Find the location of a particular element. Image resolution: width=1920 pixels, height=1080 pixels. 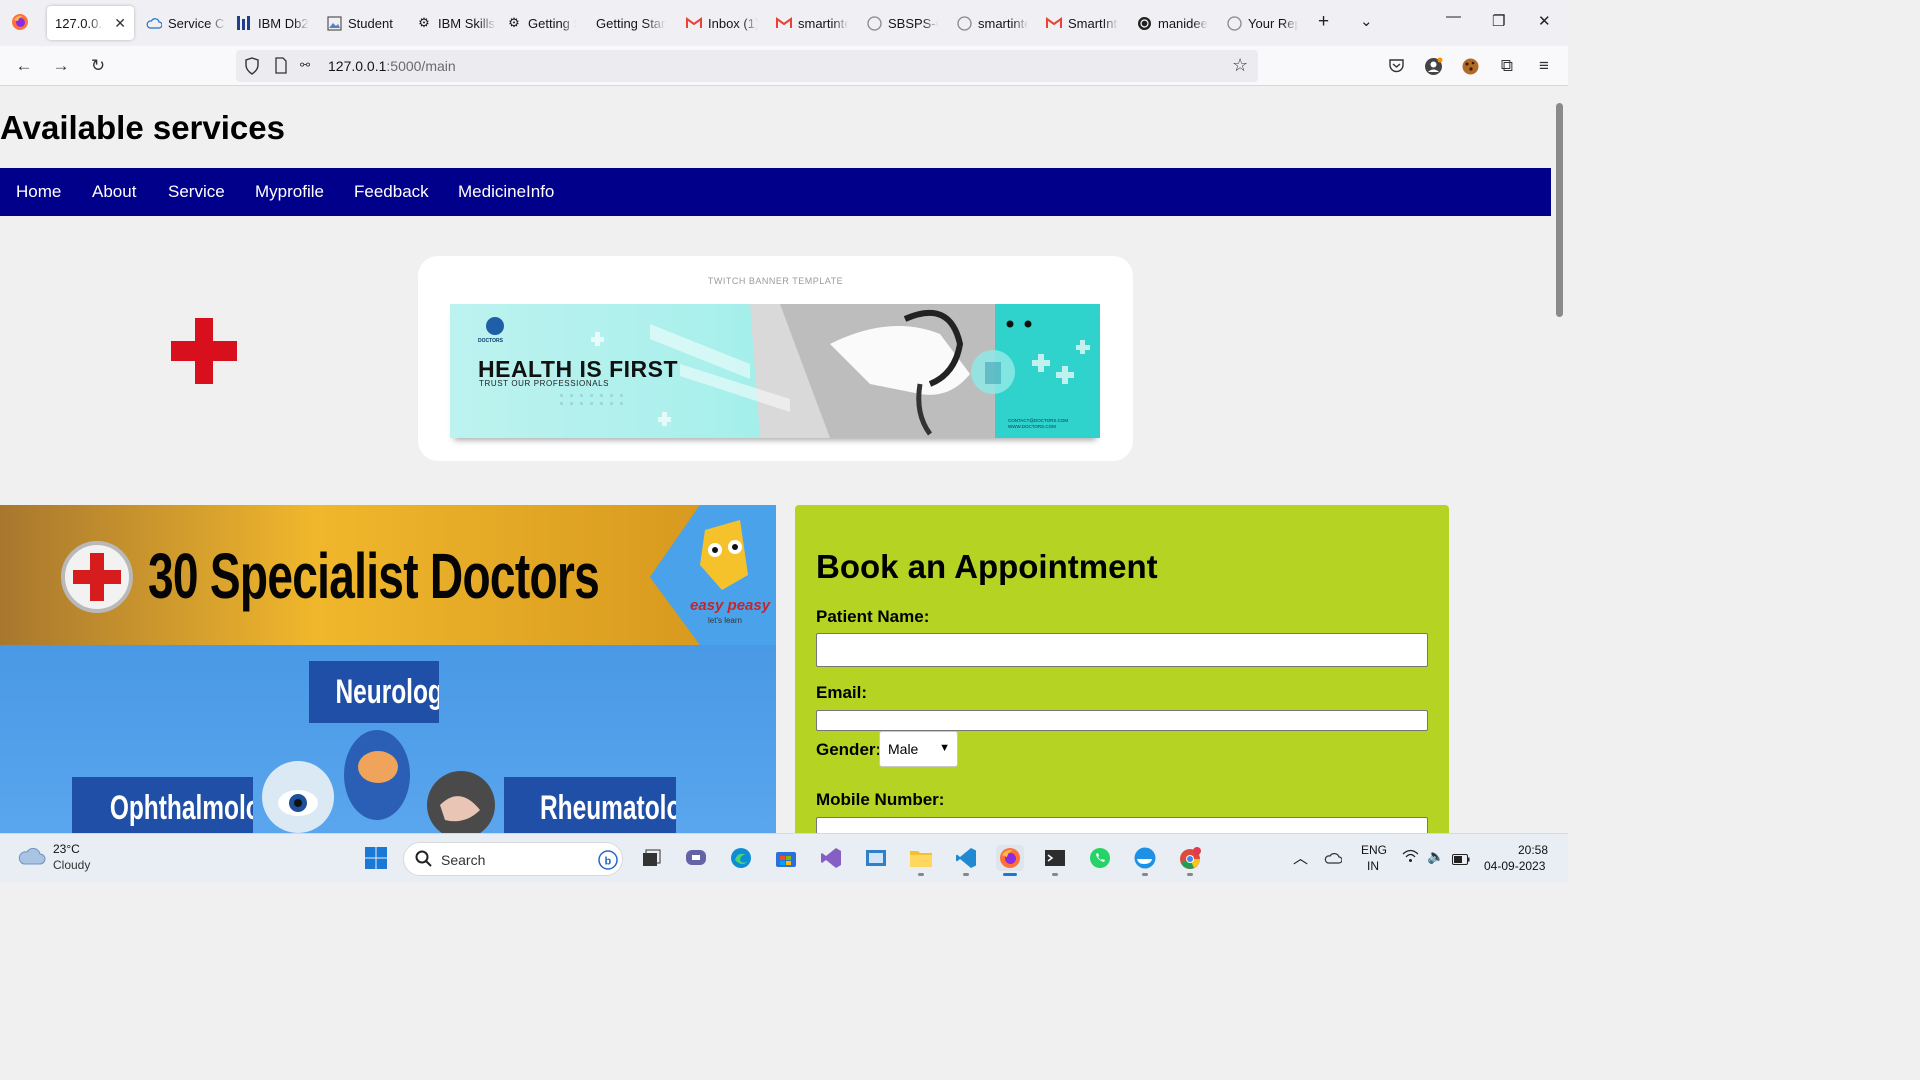

terminal-icon is located at coordinates (1055, 860).